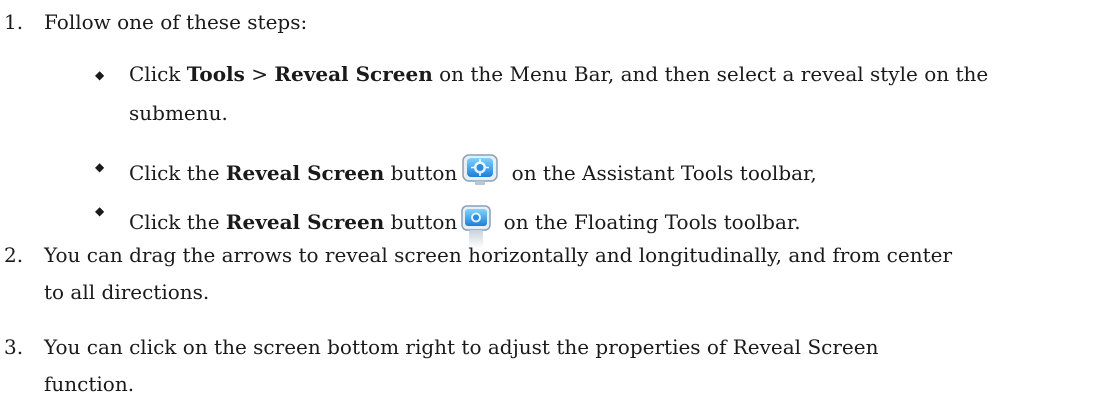  Describe the element at coordinates (661, 173) in the screenshot. I see `substep-text: on the Assistant Tools toolbar,` at that location.